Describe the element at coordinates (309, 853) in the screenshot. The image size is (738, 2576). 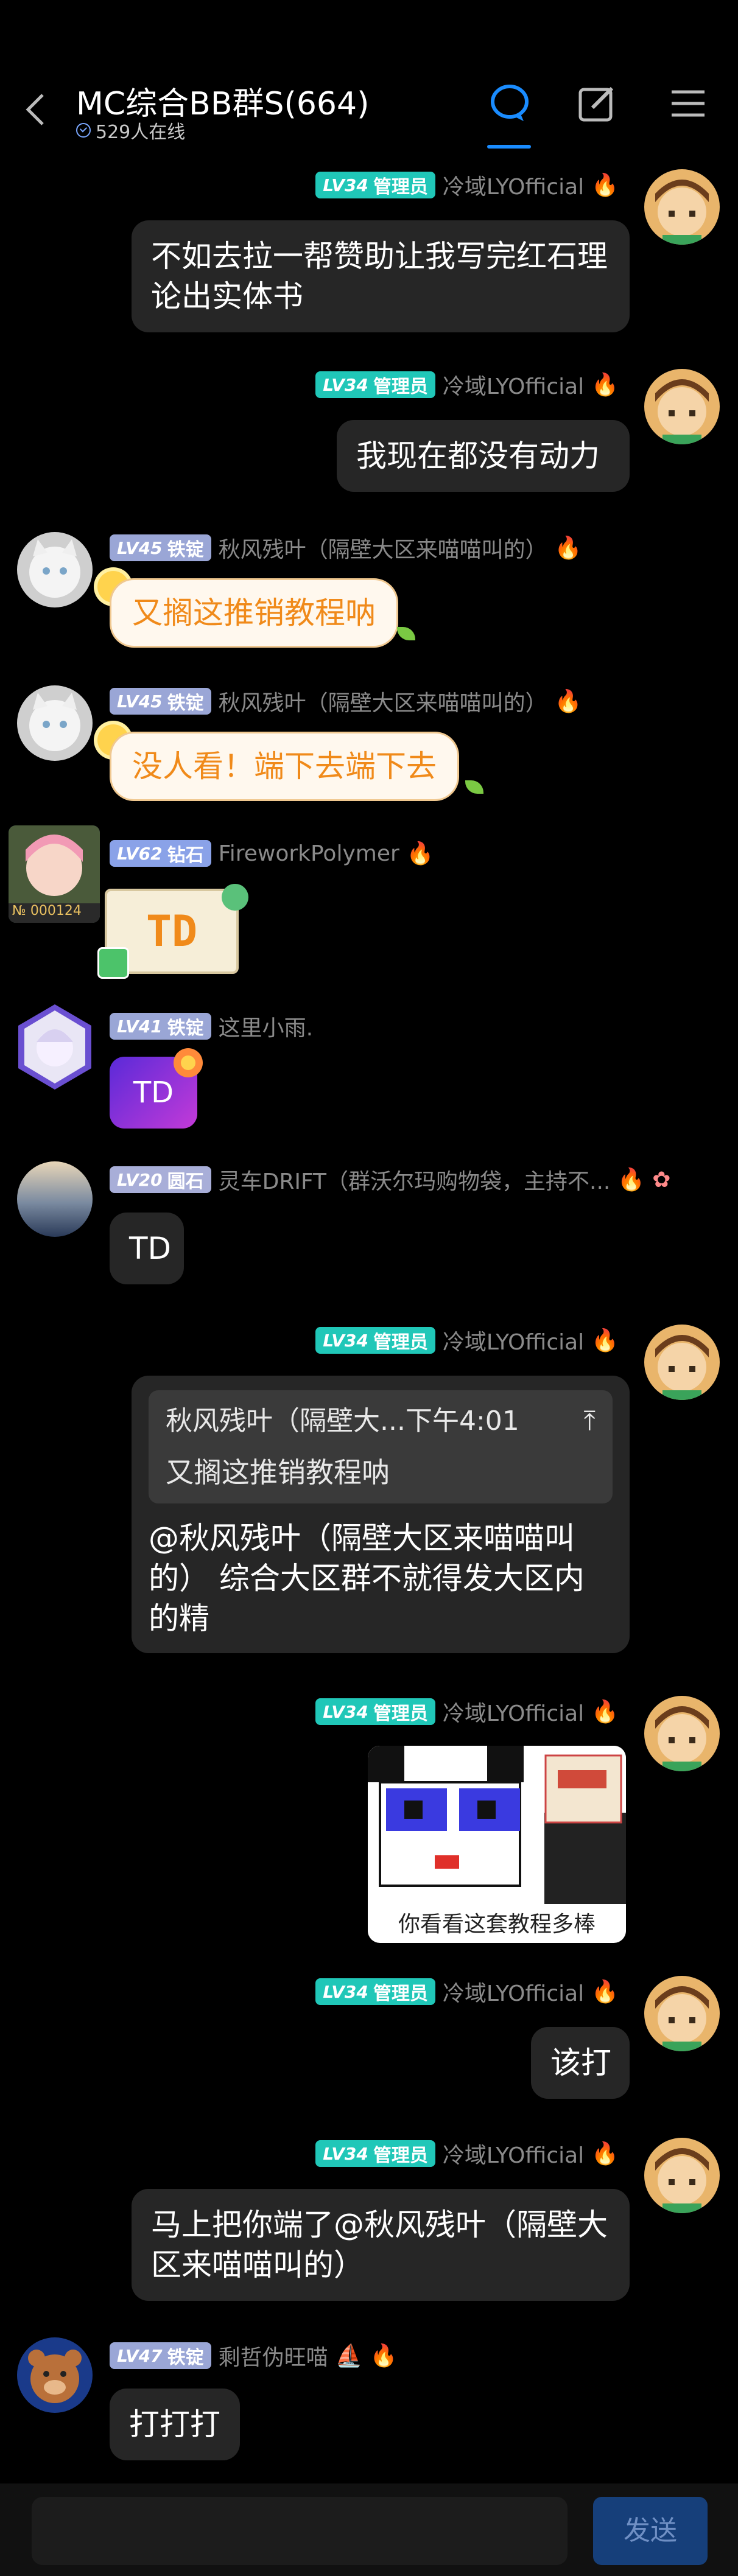
I see `sender-name: FireworkPolymer` at that location.